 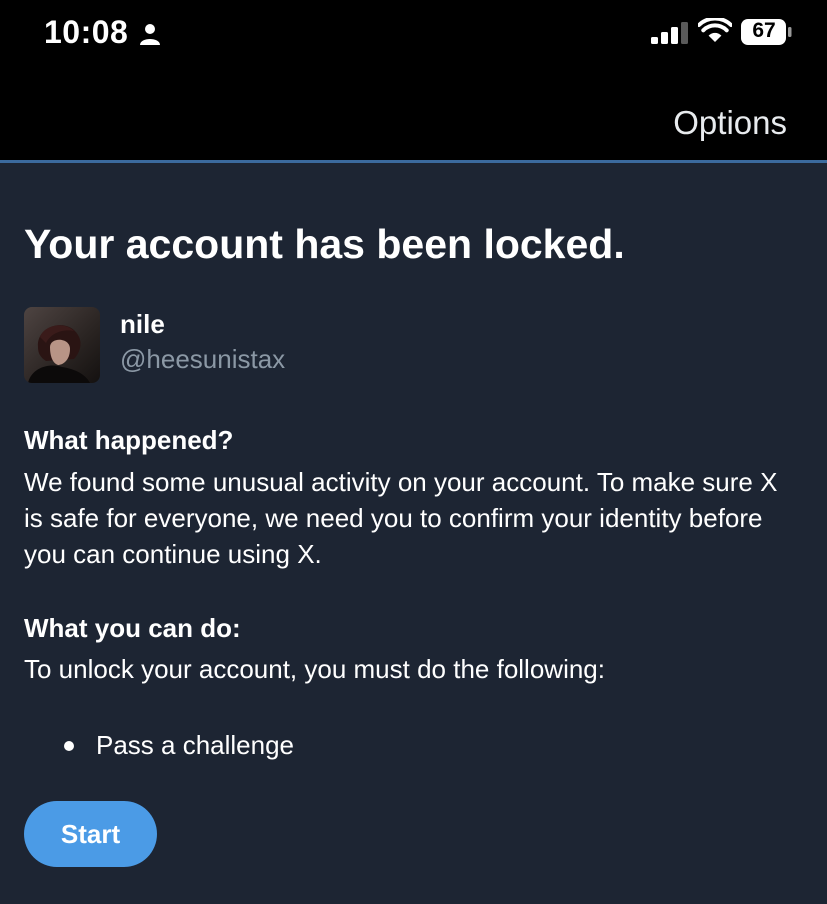 What do you see at coordinates (86, 32) in the screenshot?
I see `status-time: 10:08` at bounding box center [86, 32].